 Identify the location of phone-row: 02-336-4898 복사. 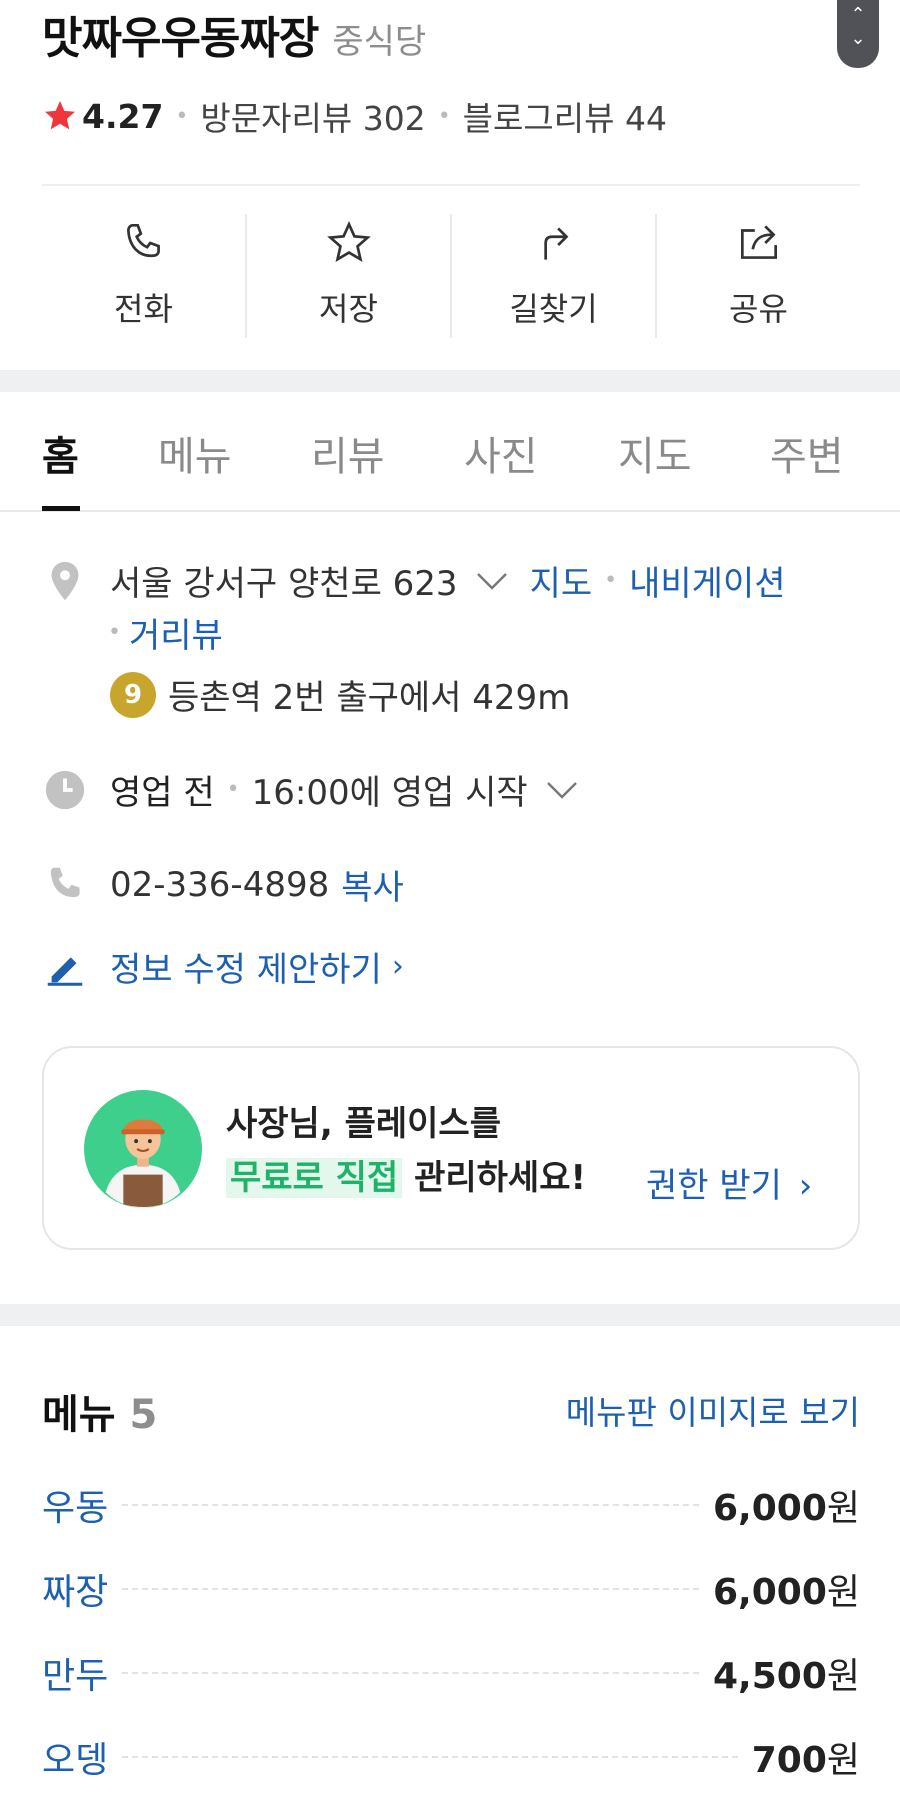
(223, 884).